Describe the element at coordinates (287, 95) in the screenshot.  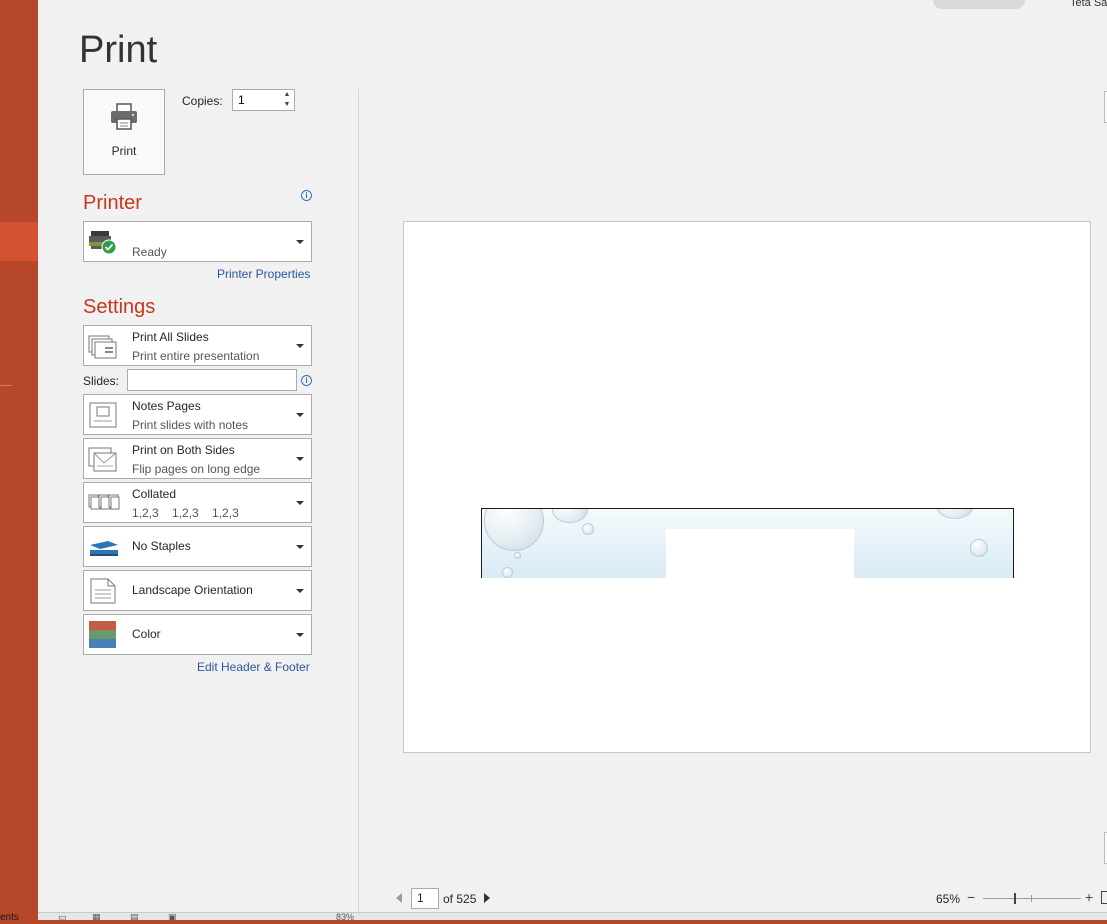
I see `copies-up-arrow-icon: ▲` at that location.